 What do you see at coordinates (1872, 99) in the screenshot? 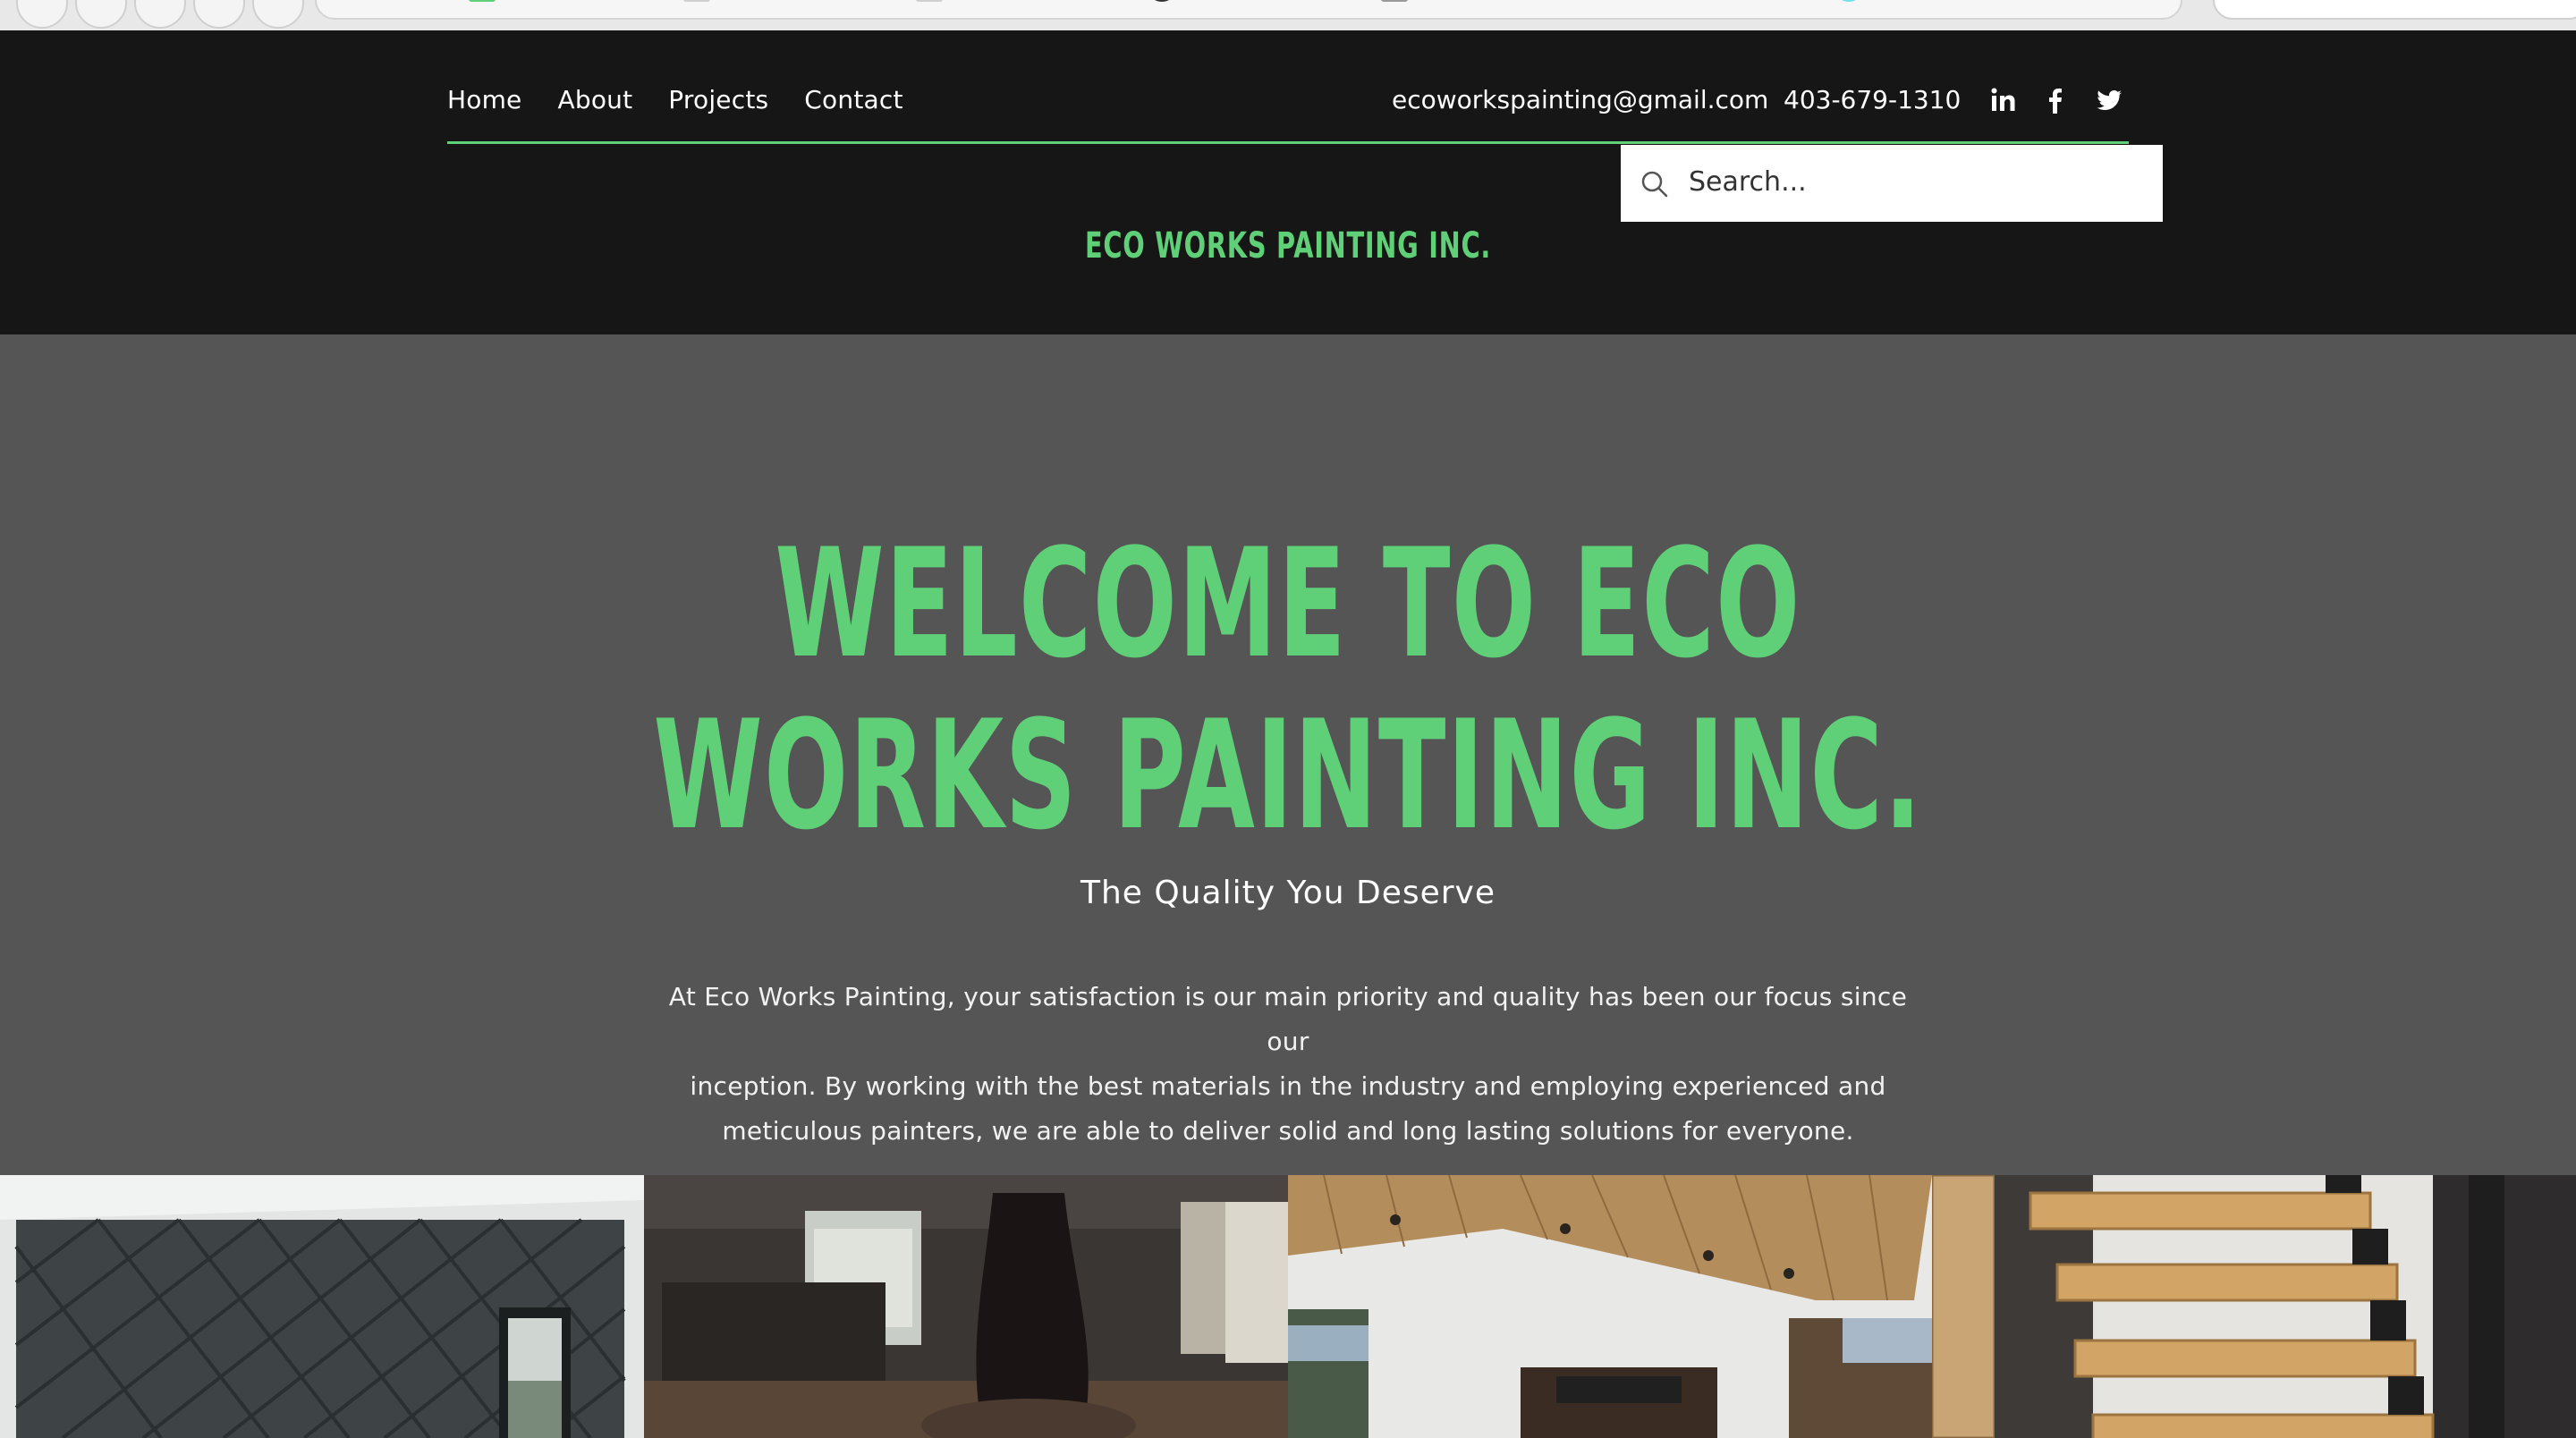
I see `header-phone-link: 403-679-1310` at bounding box center [1872, 99].